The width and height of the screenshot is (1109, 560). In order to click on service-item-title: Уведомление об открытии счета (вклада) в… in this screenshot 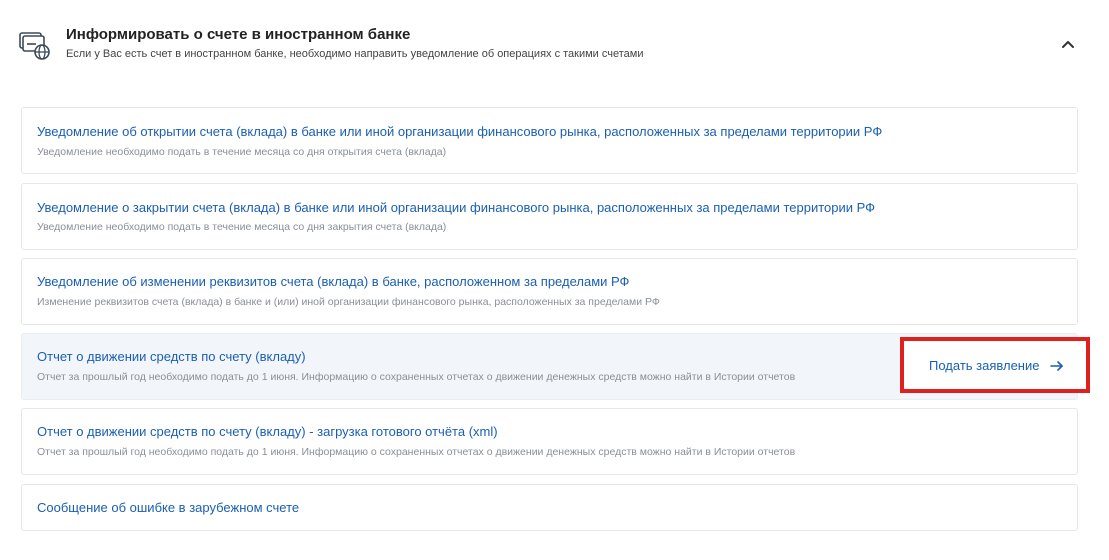, I will do `click(459, 131)`.